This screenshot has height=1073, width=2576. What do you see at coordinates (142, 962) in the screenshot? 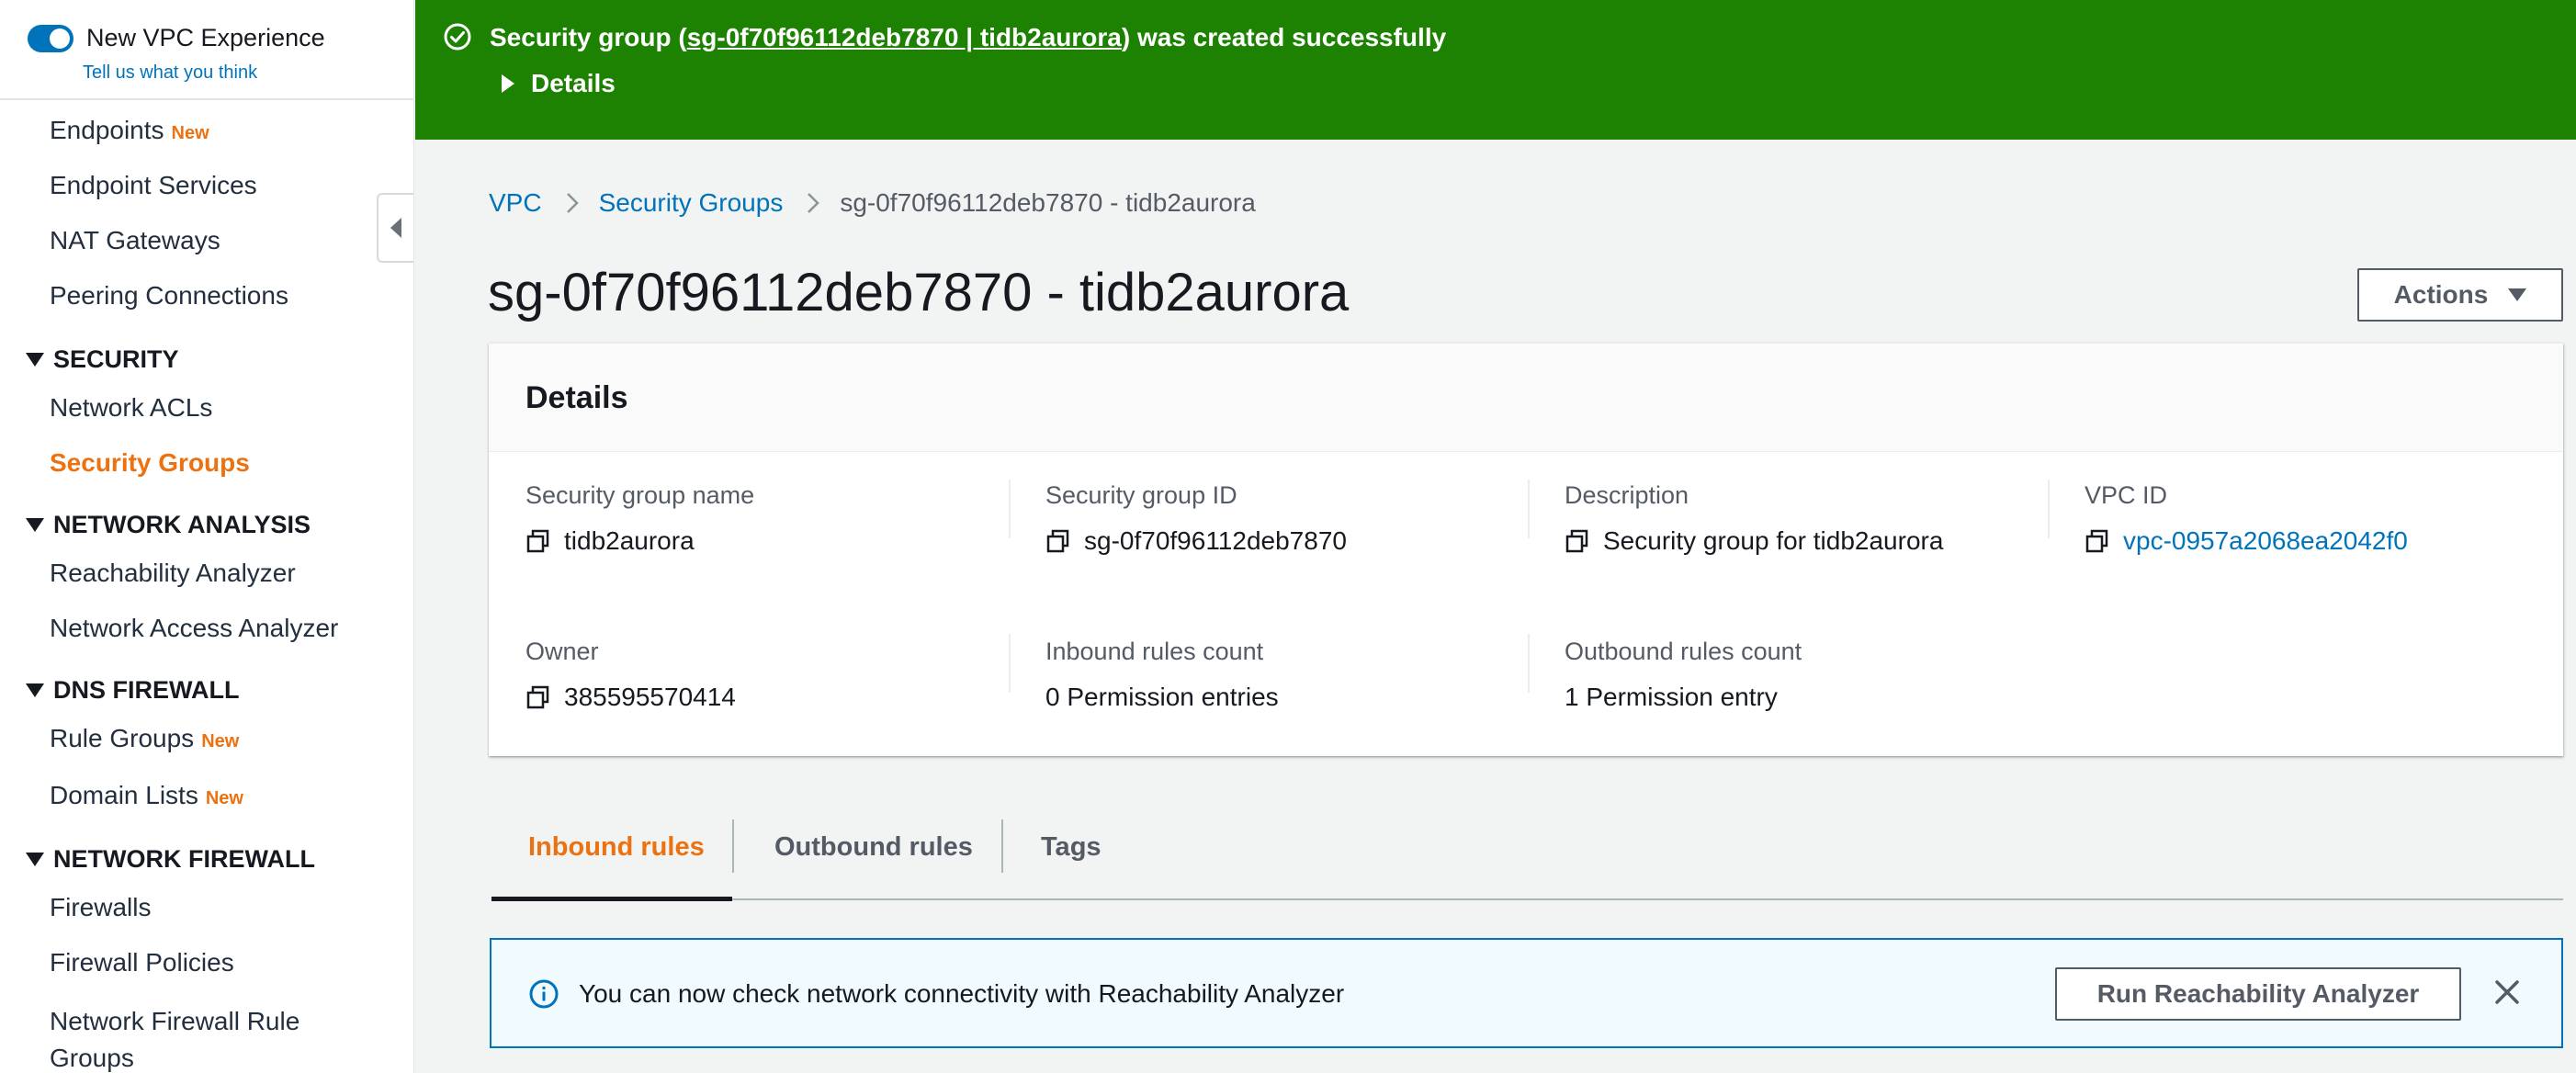
I see `sidebar-item-firewall-policies: Firewall Policies` at bounding box center [142, 962].